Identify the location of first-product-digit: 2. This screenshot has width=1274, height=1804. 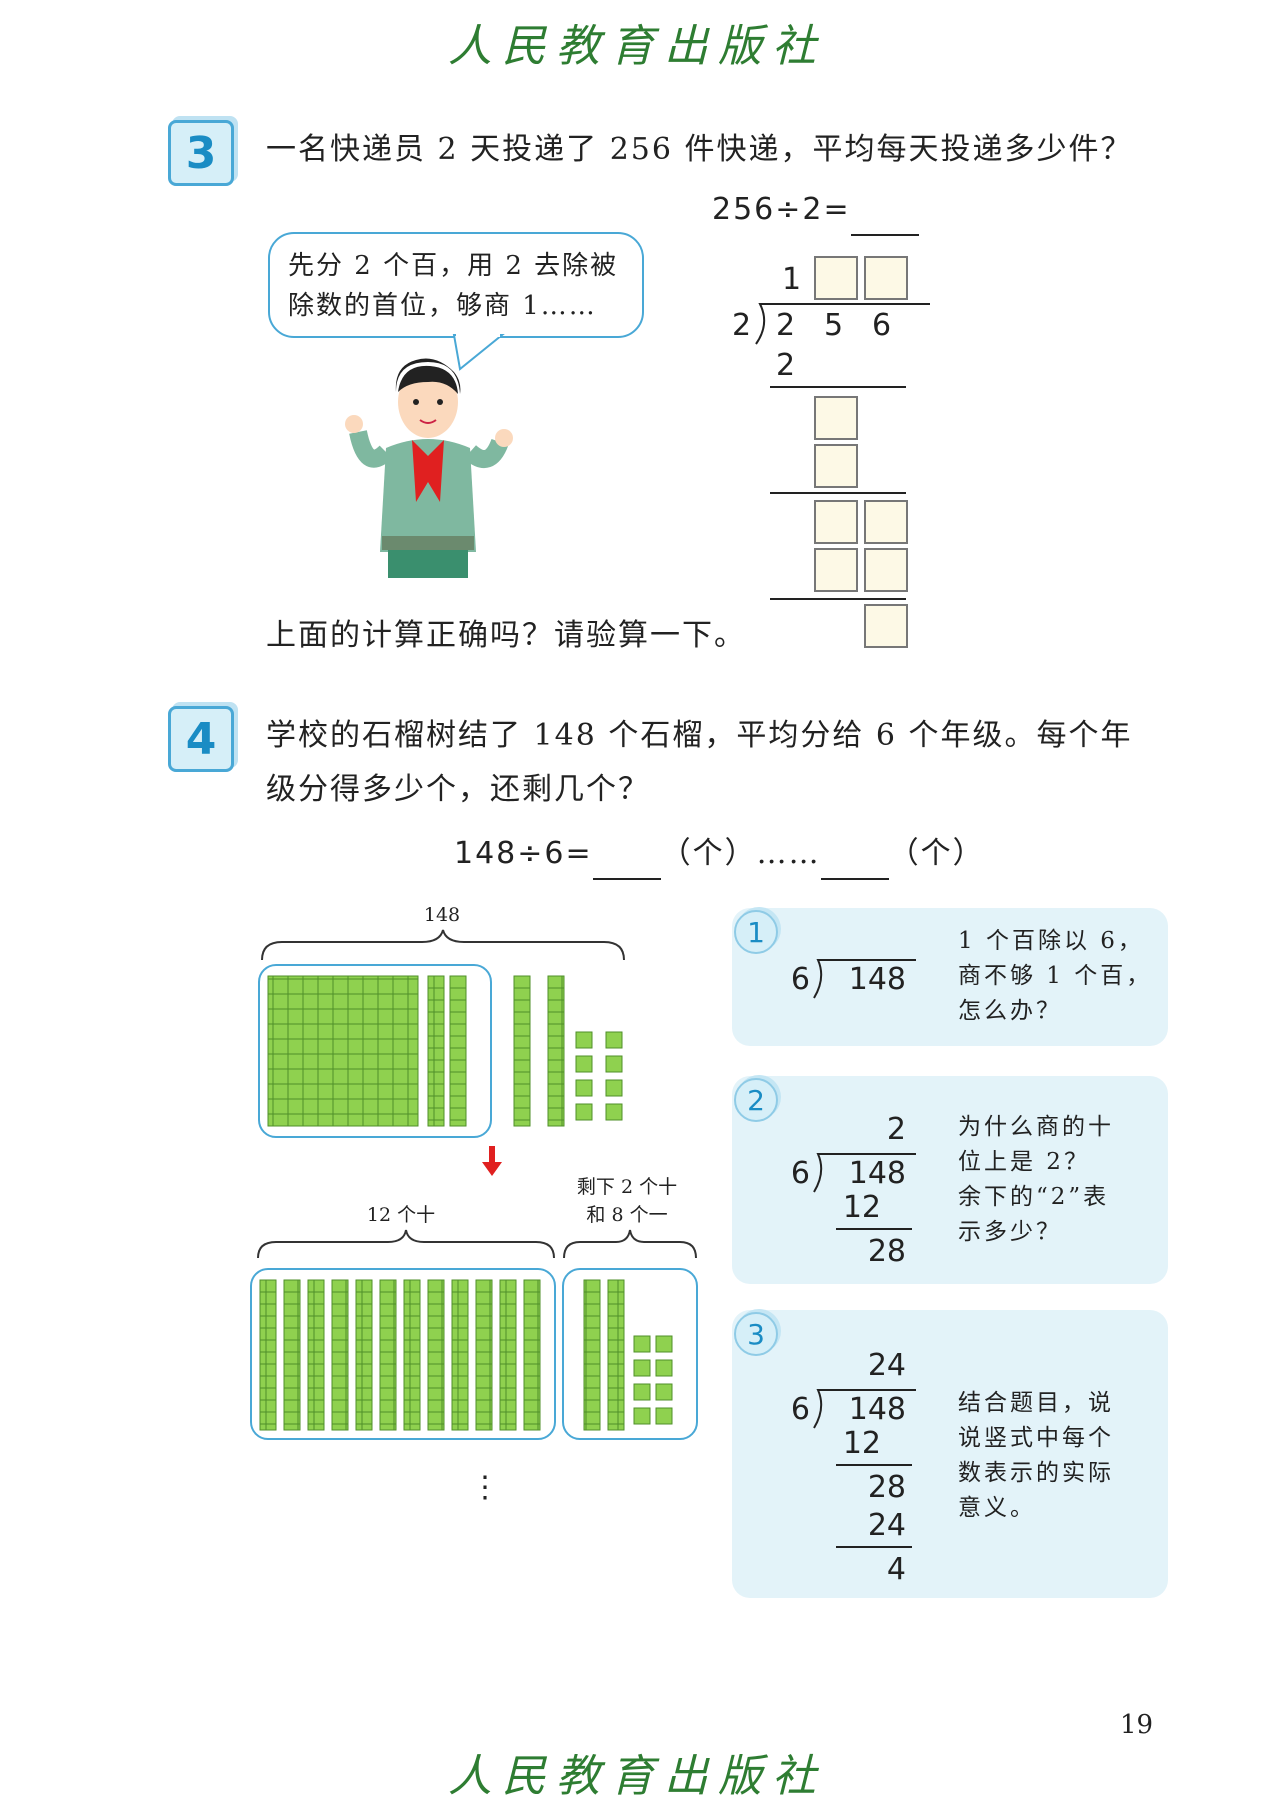
(786, 365).